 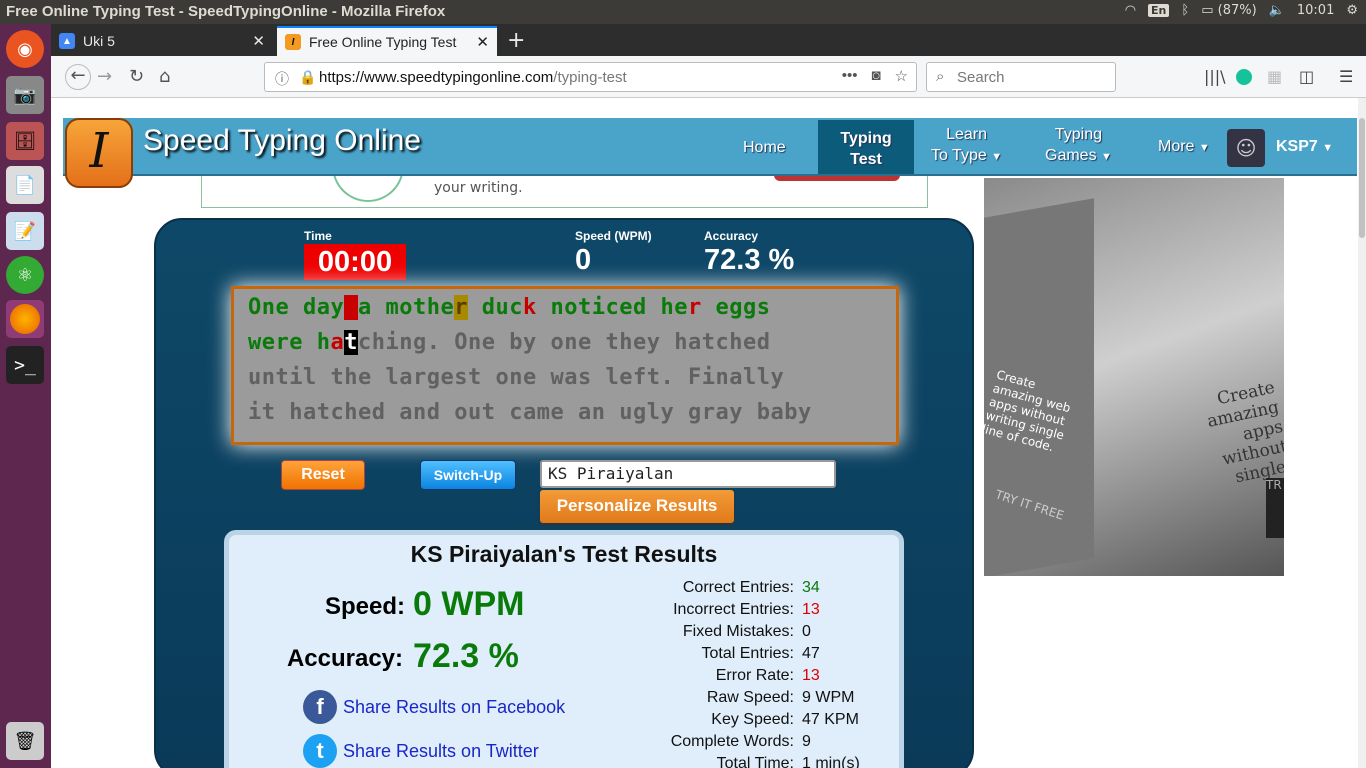 What do you see at coordinates (282, 79) in the screenshot?
I see `info-icon: ⓘ` at bounding box center [282, 79].